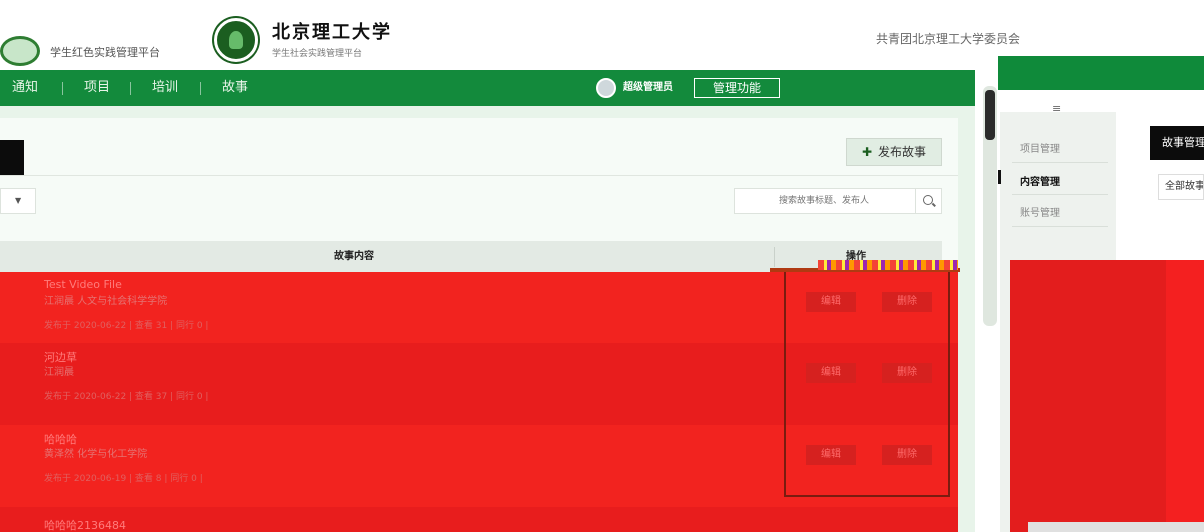  Describe the element at coordinates (606, 88) in the screenshot. I see `avatar` at that location.